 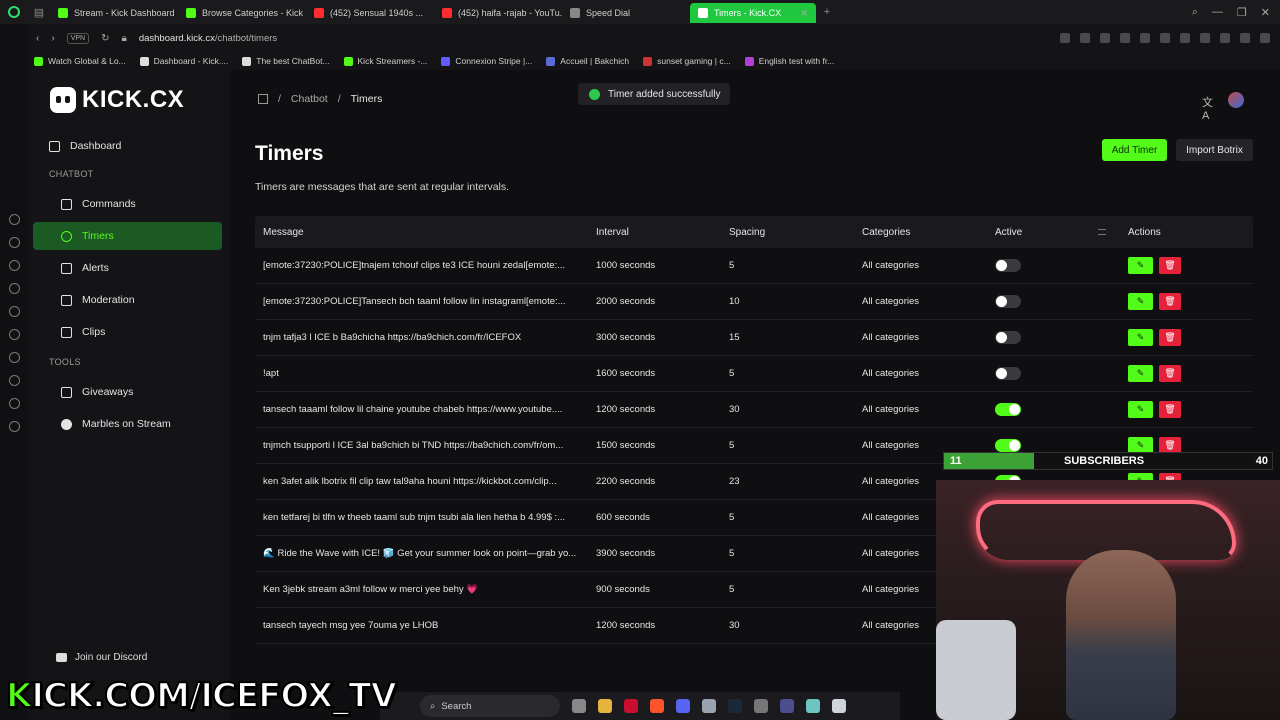 I want to click on breadcrumb-chatbot: Chatbot, so click(x=309, y=99).